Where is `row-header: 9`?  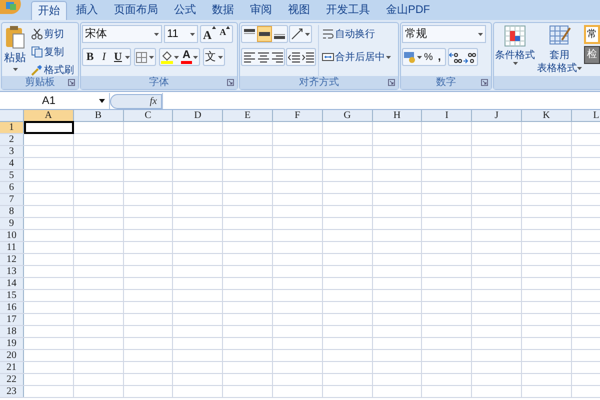
row-header: 9 is located at coordinates (12, 223).